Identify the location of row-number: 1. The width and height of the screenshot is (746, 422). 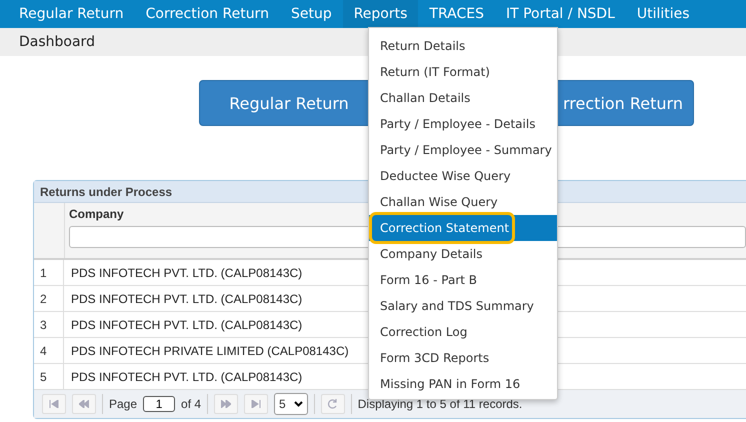
(49, 272).